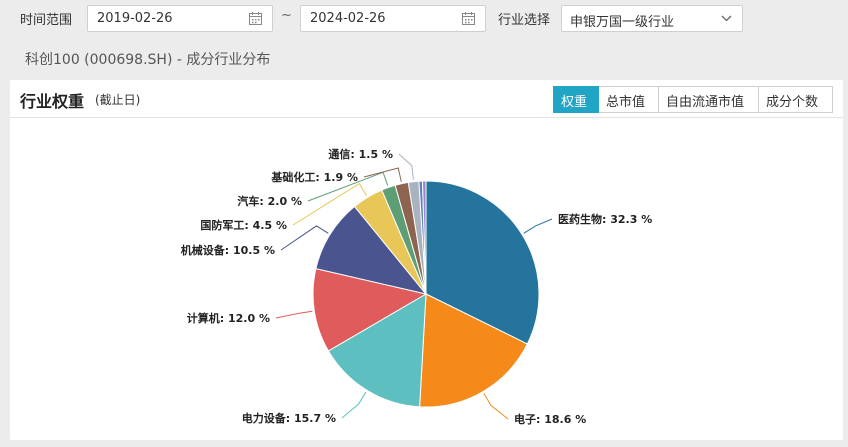 This screenshot has width=848, height=447. What do you see at coordinates (289, 418) in the screenshot?
I see `slice-label: 电力设备: 15.7 %` at bounding box center [289, 418].